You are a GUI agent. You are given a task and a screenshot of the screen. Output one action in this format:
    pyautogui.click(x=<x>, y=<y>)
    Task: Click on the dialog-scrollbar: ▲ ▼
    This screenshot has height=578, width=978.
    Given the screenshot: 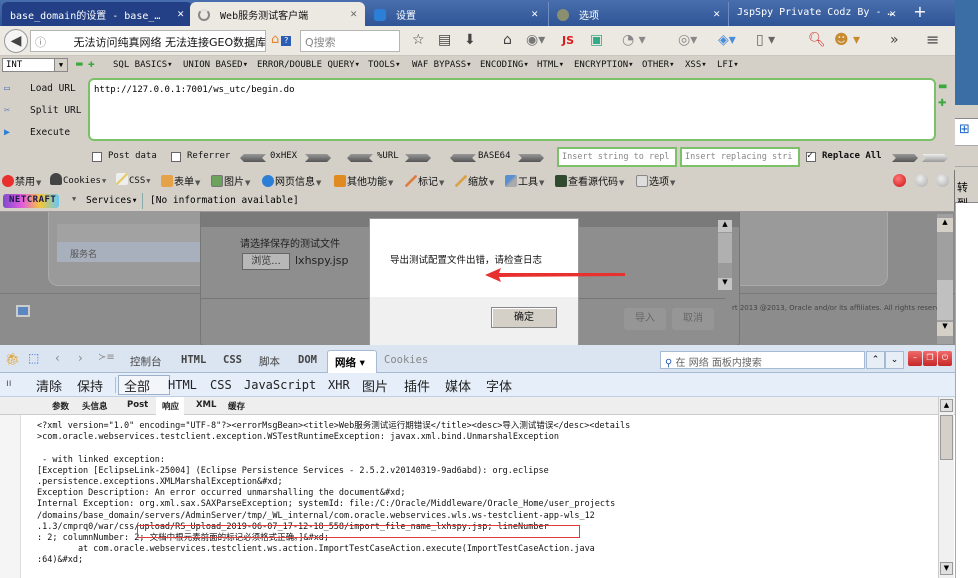 What is the action you would take?
    pyautogui.click(x=725, y=255)
    